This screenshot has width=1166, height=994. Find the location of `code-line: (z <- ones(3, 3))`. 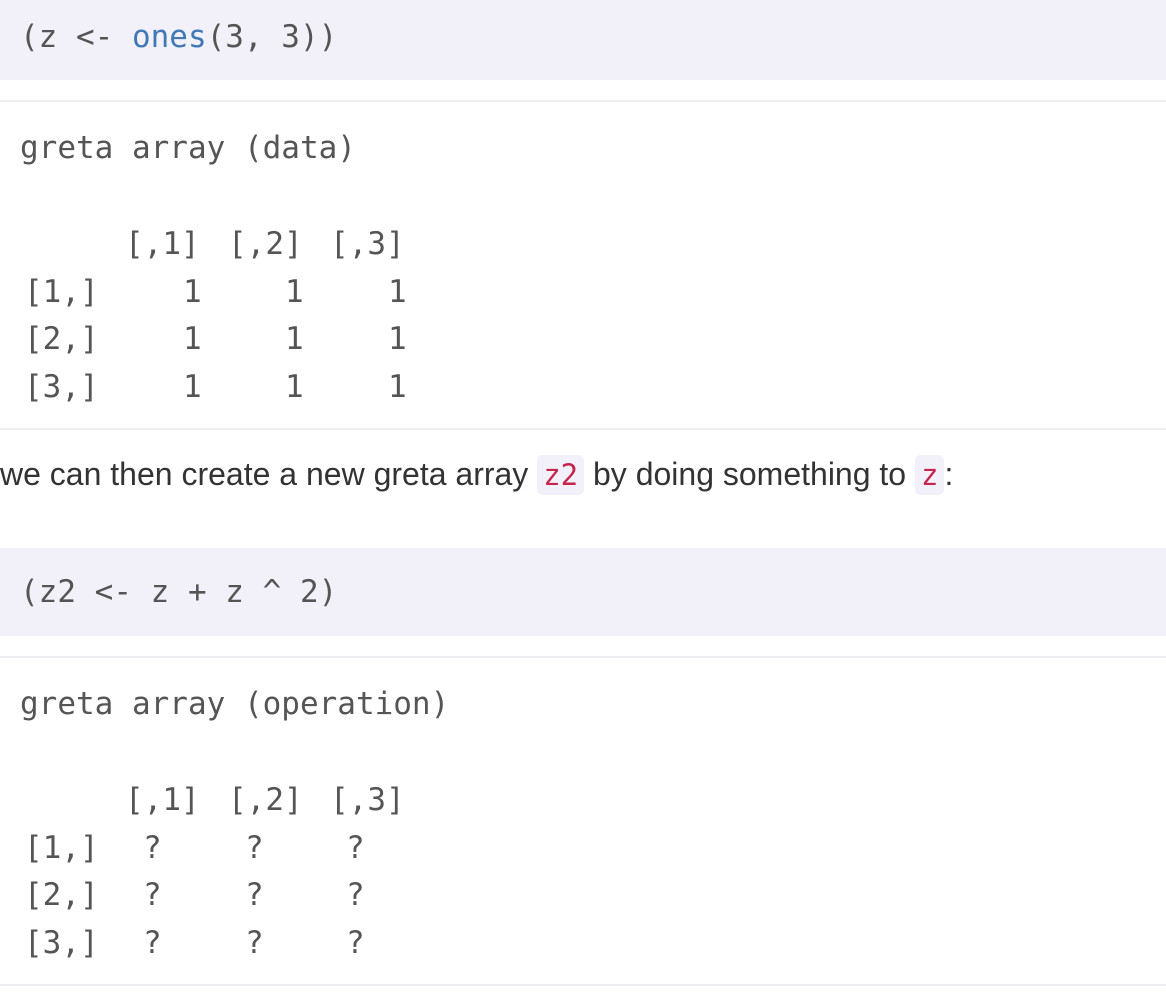

code-line: (z <- ones(3, 3)) is located at coordinates (178, 37).